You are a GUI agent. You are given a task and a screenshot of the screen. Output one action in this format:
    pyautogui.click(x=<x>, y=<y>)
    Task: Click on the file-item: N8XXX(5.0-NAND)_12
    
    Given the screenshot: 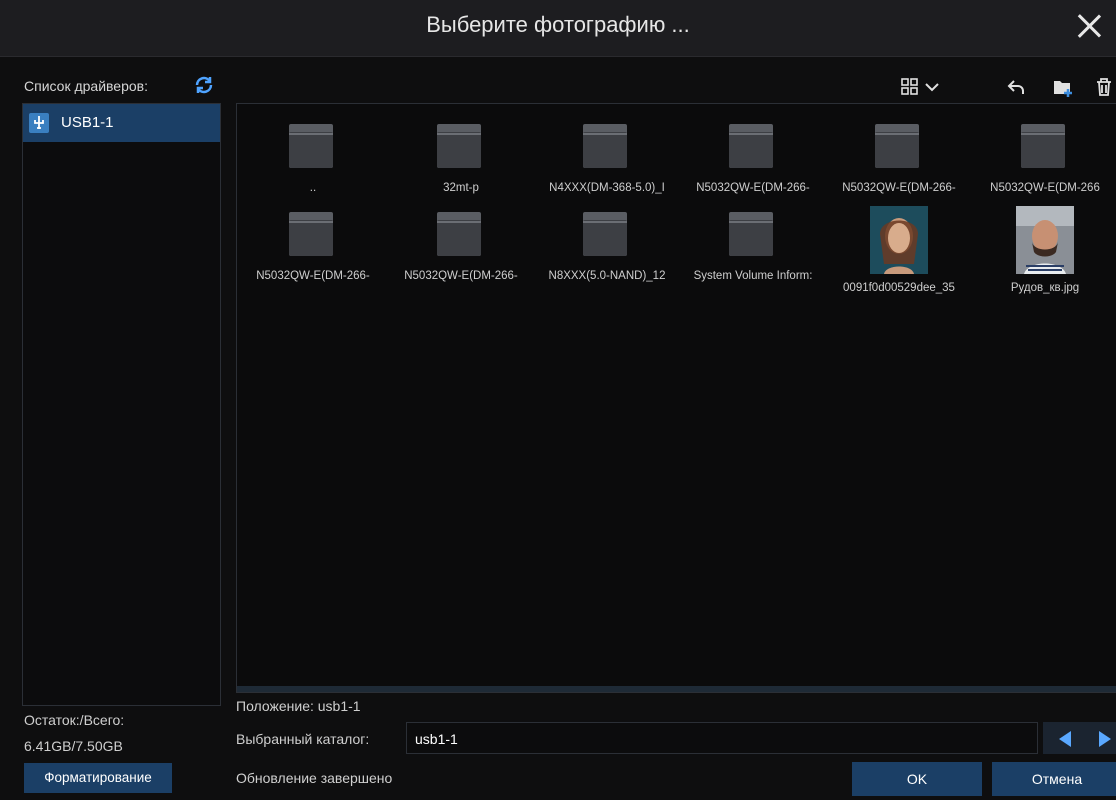 What is the action you would take?
    pyautogui.click(x=607, y=256)
    